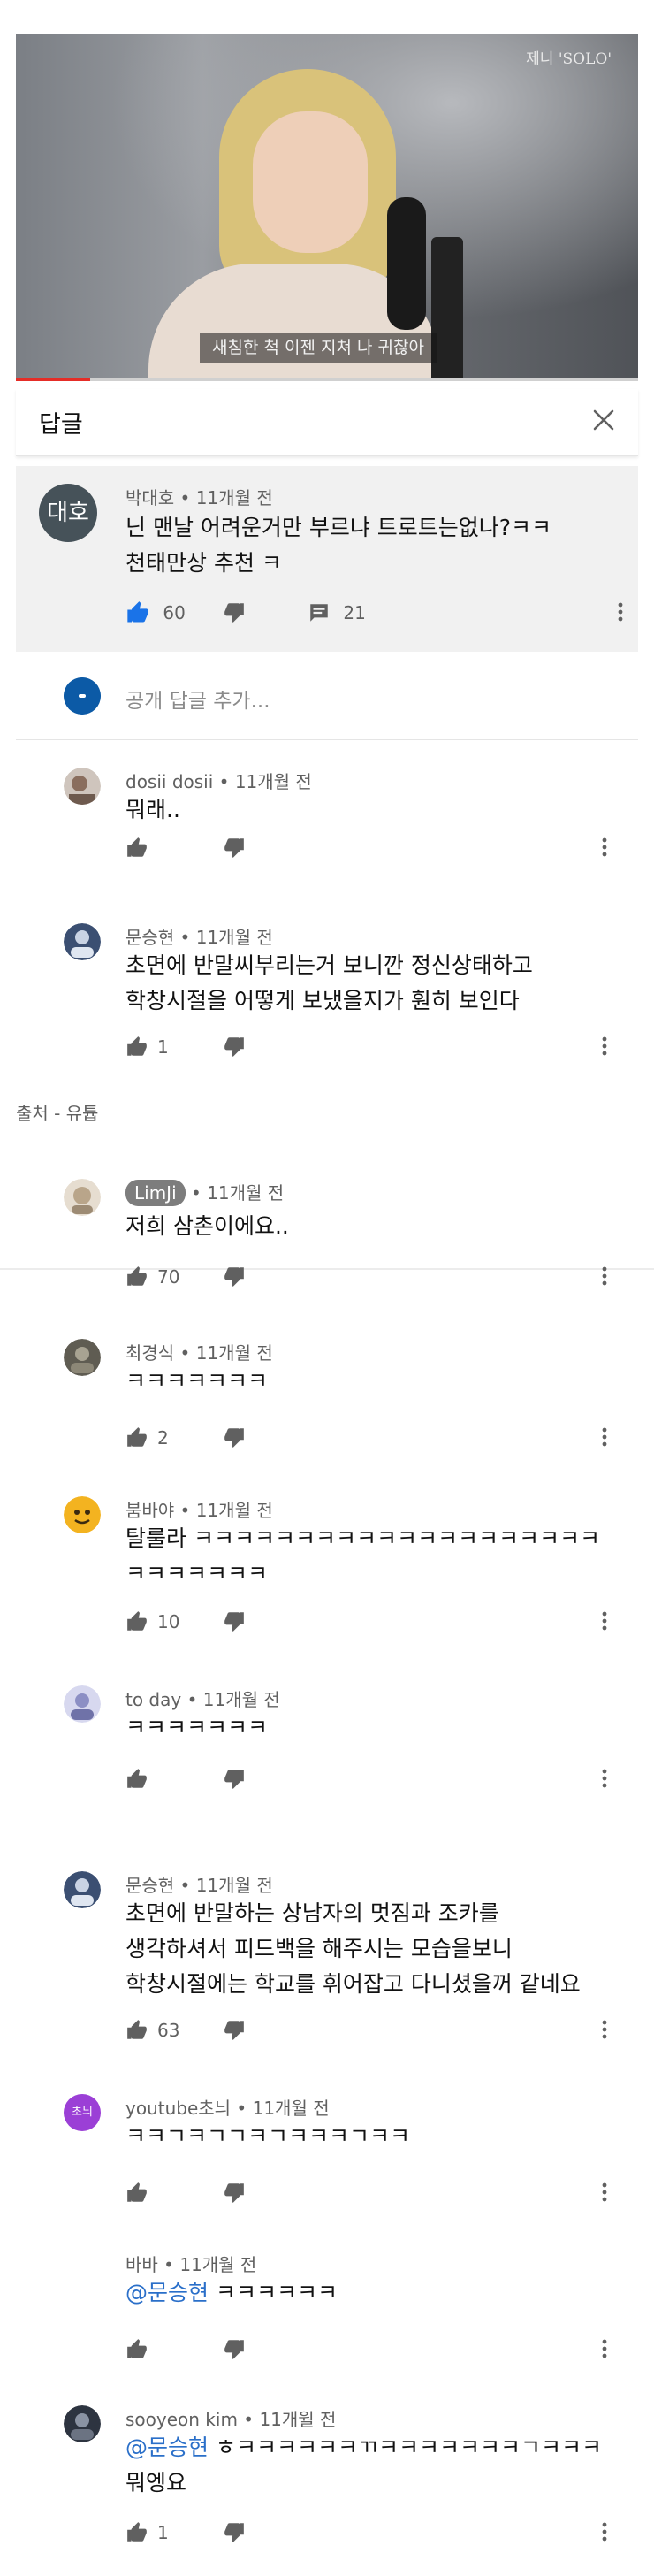  What do you see at coordinates (155, 612) in the screenshot?
I see `like-button: 60` at bounding box center [155, 612].